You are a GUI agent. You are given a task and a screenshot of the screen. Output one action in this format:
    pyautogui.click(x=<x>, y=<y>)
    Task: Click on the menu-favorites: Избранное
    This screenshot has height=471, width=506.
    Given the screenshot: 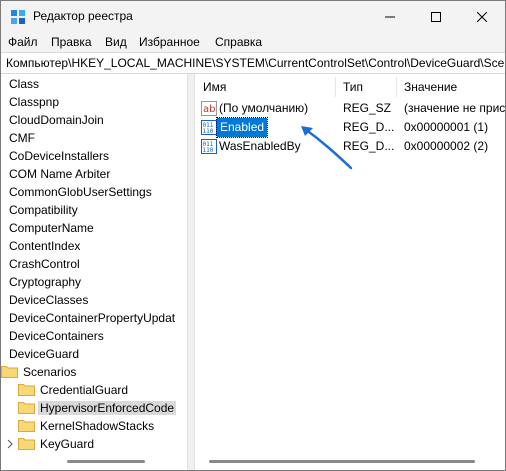 What is the action you would take?
    pyautogui.click(x=169, y=42)
    